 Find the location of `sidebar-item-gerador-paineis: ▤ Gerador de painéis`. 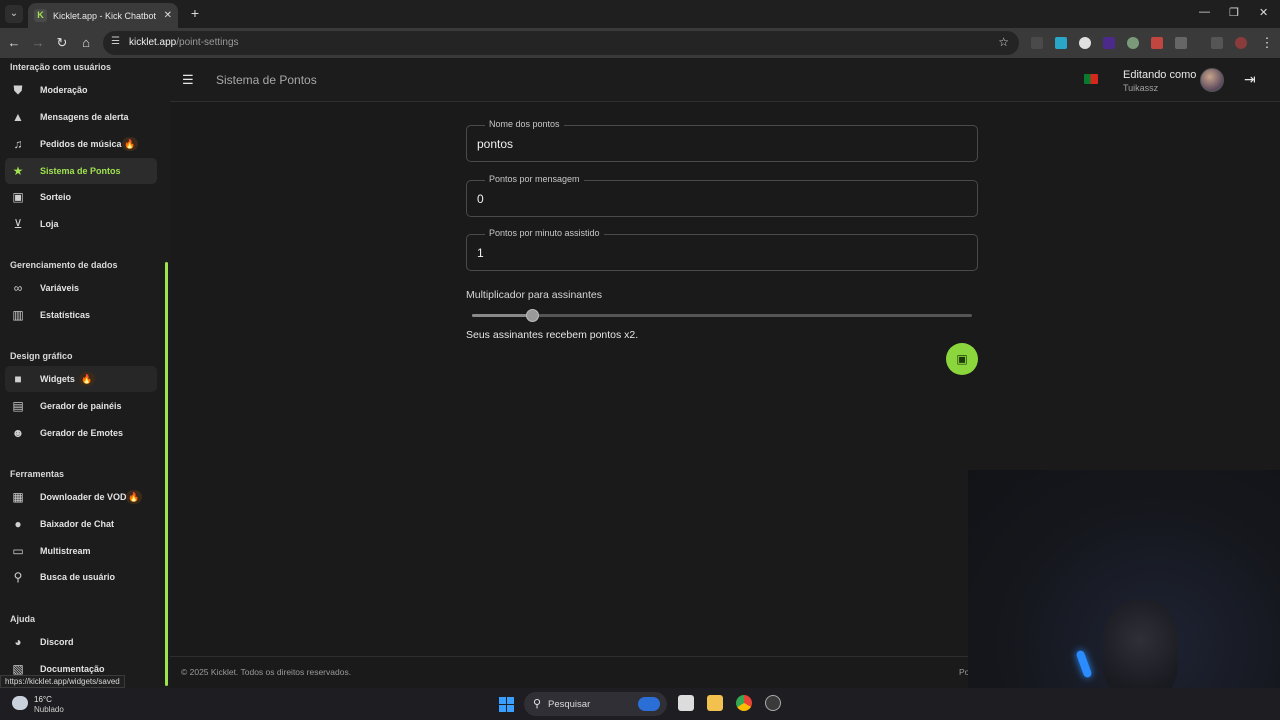

sidebar-item-gerador-paineis: ▤ Gerador de painéis is located at coordinates (81, 406).